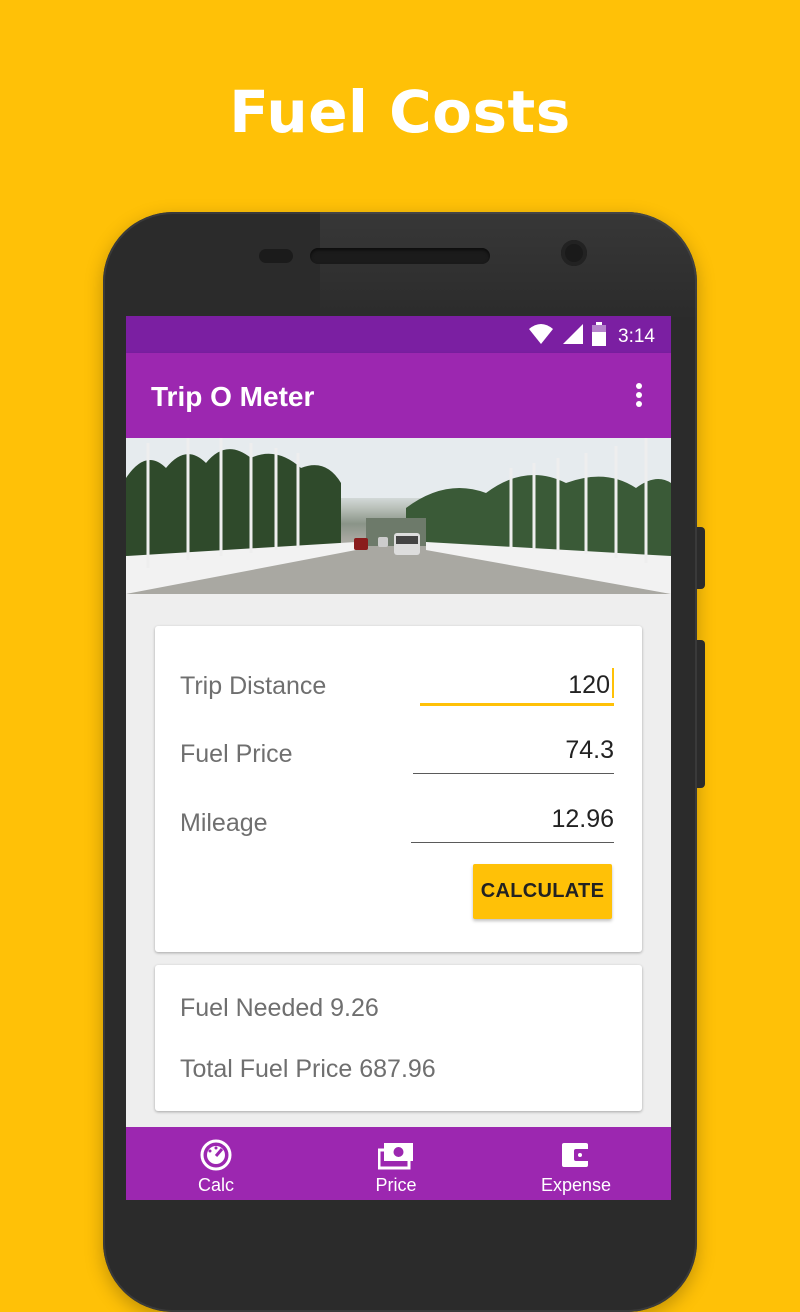 The height and width of the screenshot is (1312, 800). I want to click on front-camera, so click(574, 253).